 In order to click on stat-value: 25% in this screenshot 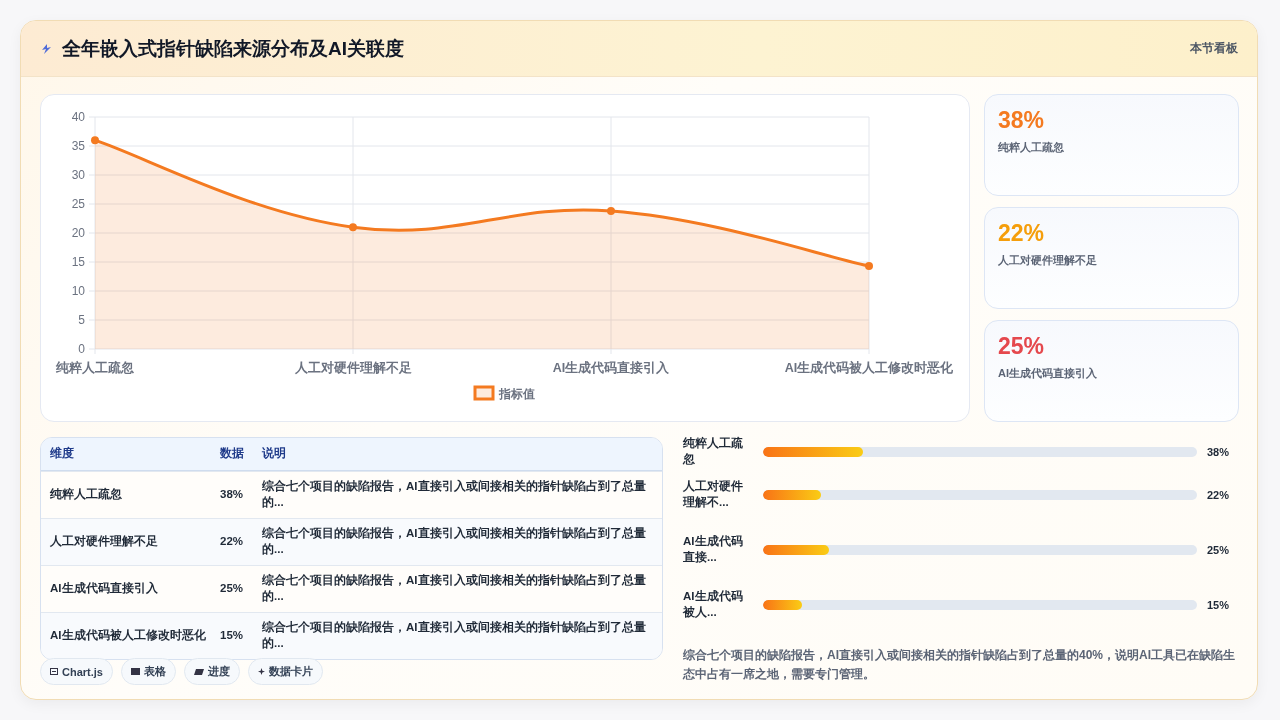, I will do `click(1021, 346)`.